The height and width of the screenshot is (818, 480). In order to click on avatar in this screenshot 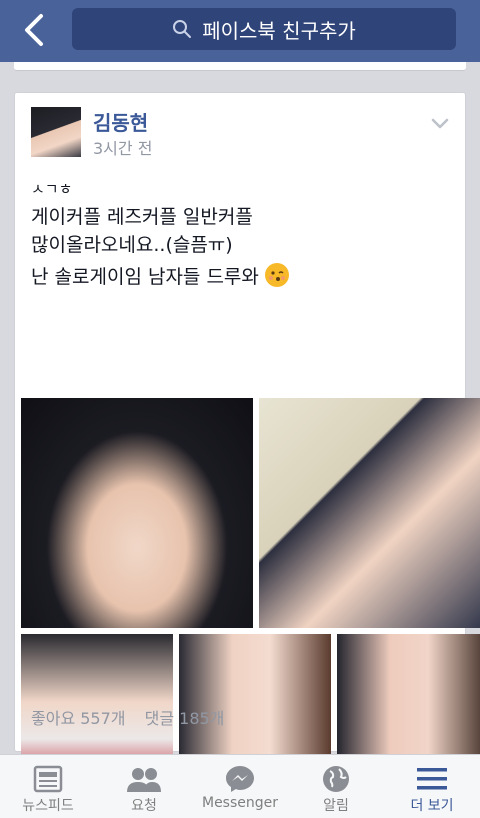, I will do `click(56, 132)`.